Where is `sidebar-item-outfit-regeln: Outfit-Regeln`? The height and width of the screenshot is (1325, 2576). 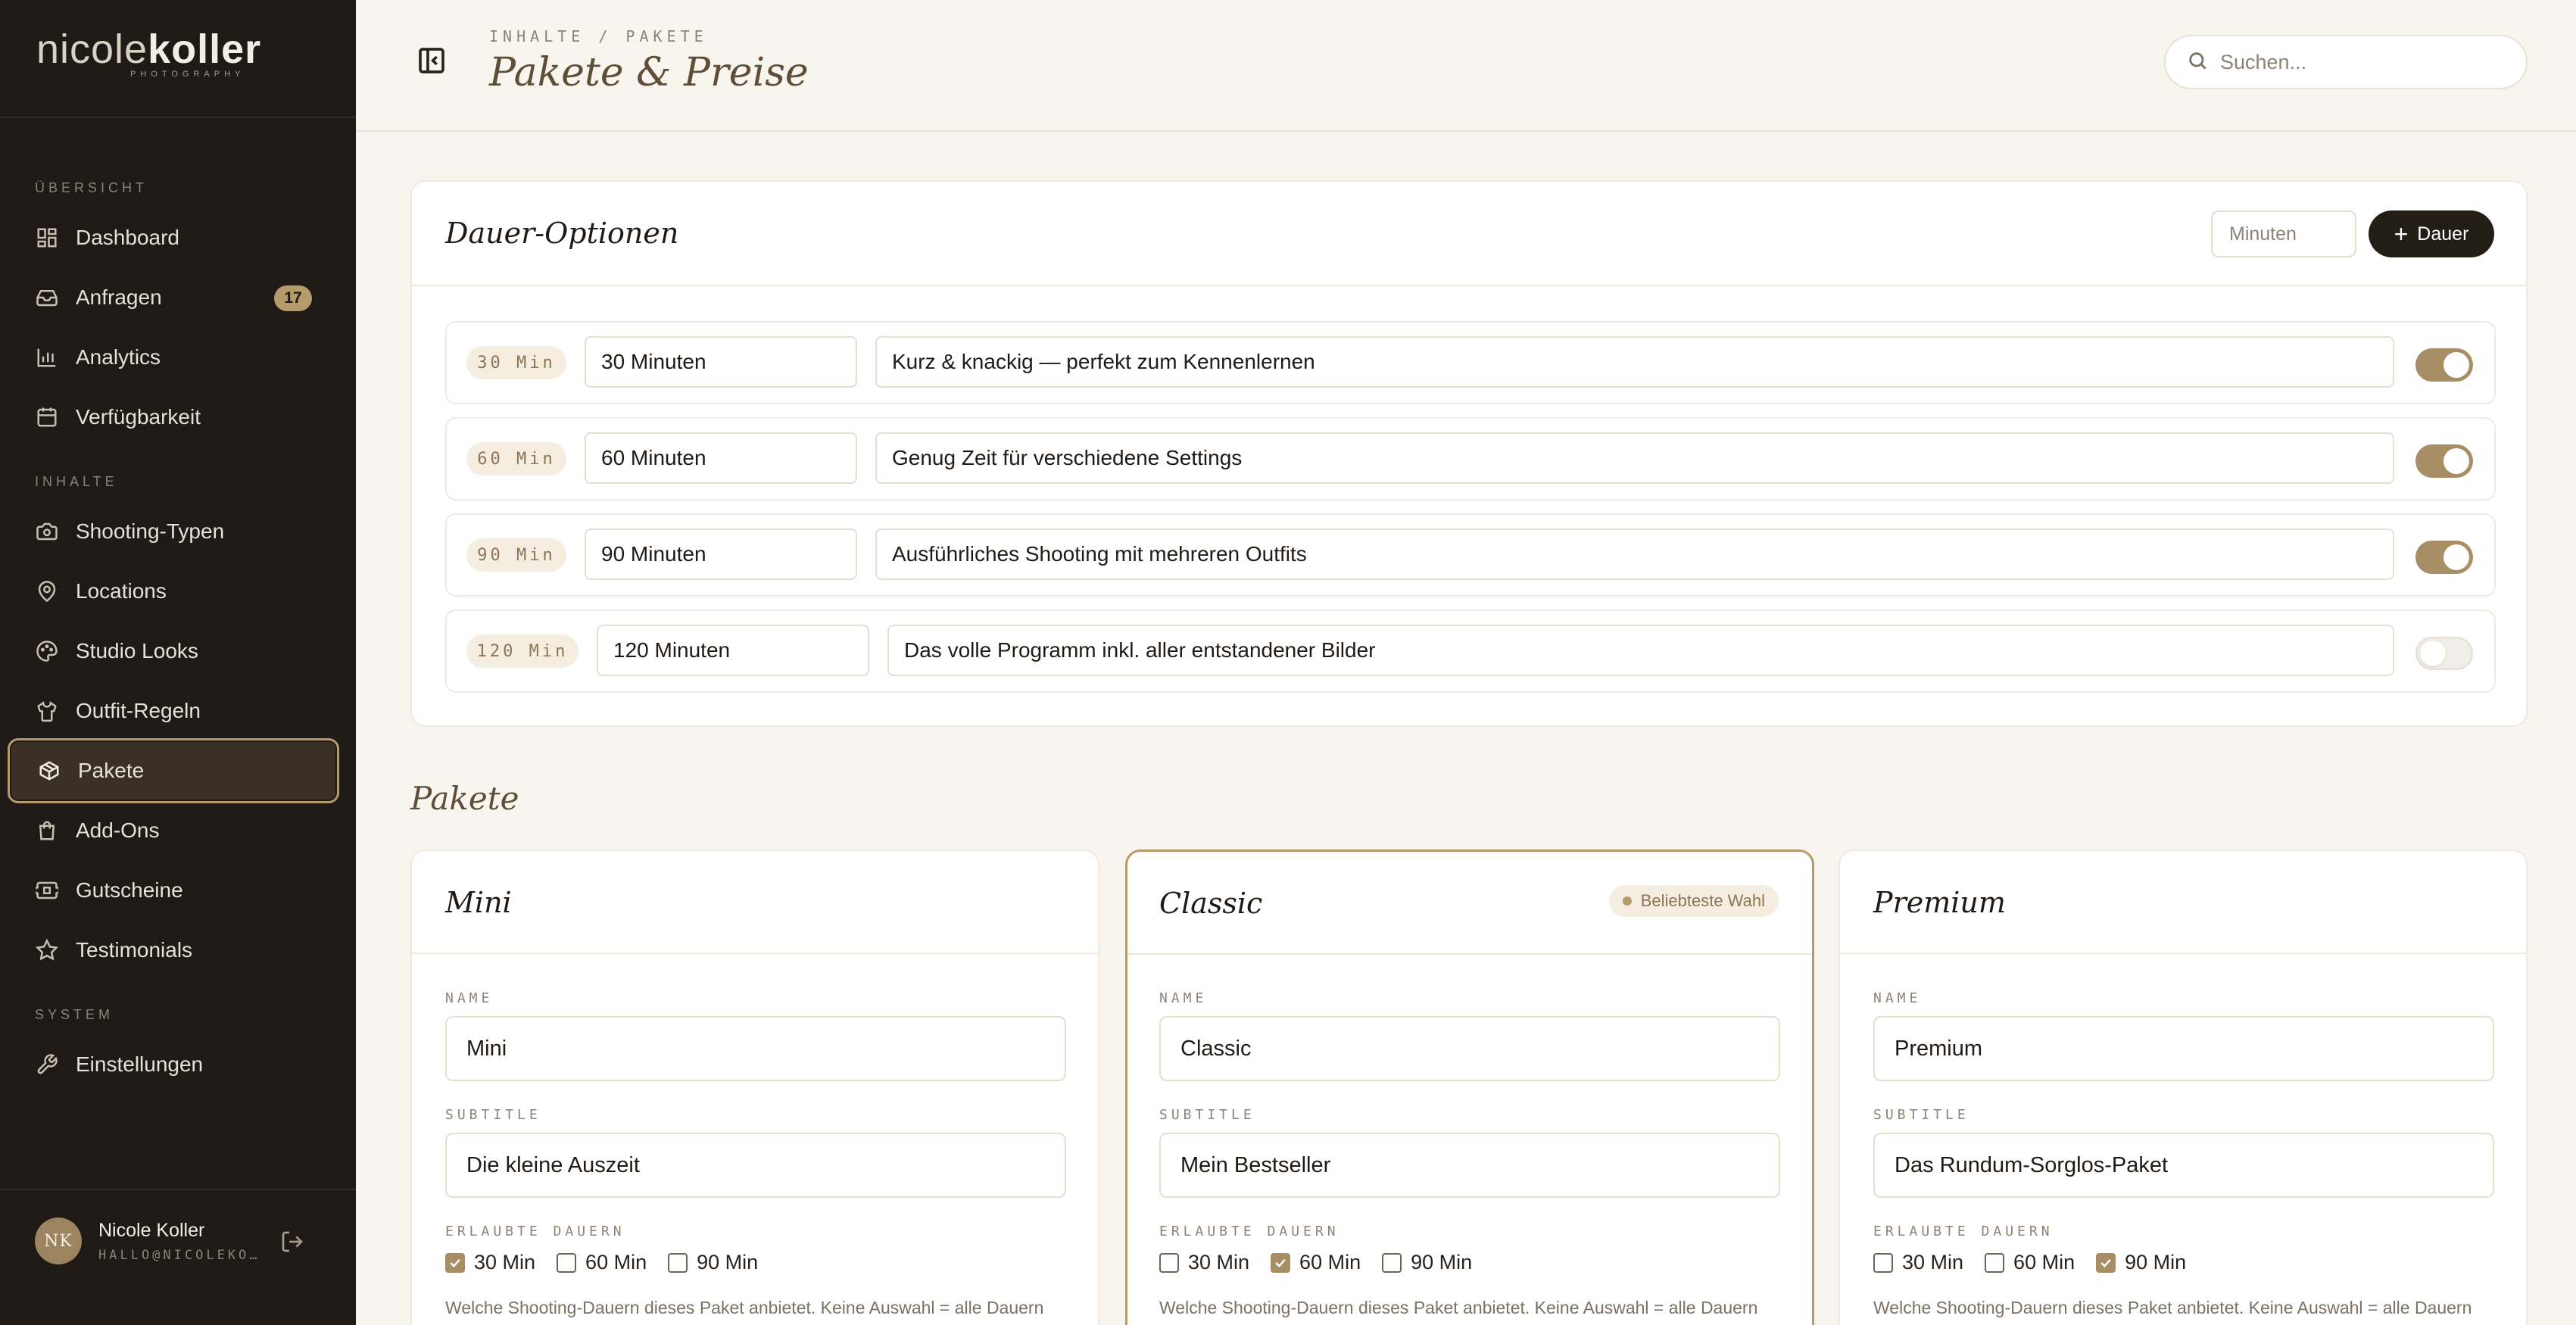 sidebar-item-outfit-regeln: Outfit-Regeln is located at coordinates (173, 711).